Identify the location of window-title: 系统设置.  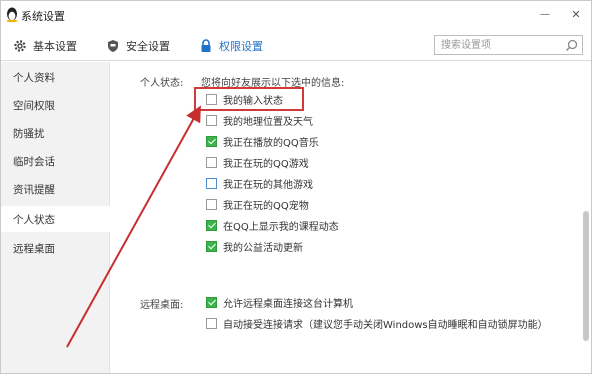
(43, 16).